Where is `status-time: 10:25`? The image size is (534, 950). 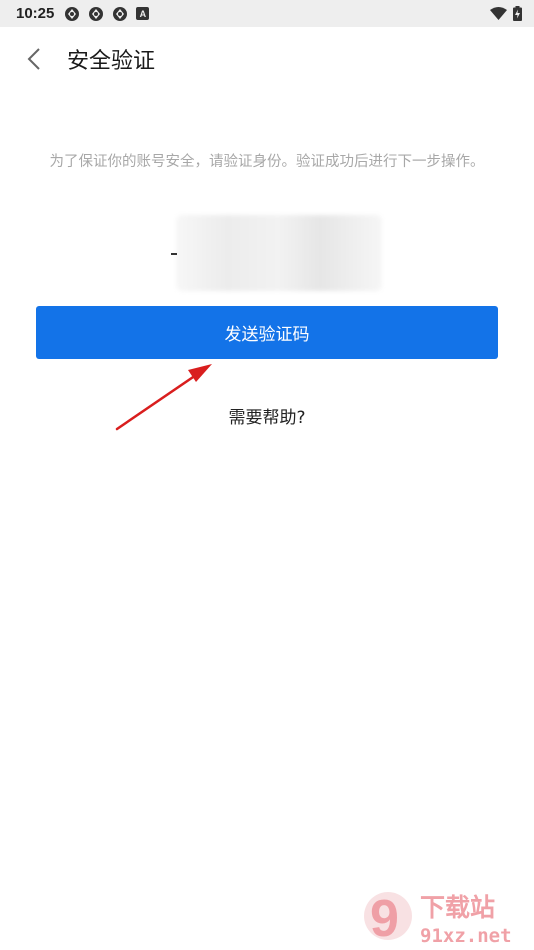 status-time: 10:25 is located at coordinates (35, 13).